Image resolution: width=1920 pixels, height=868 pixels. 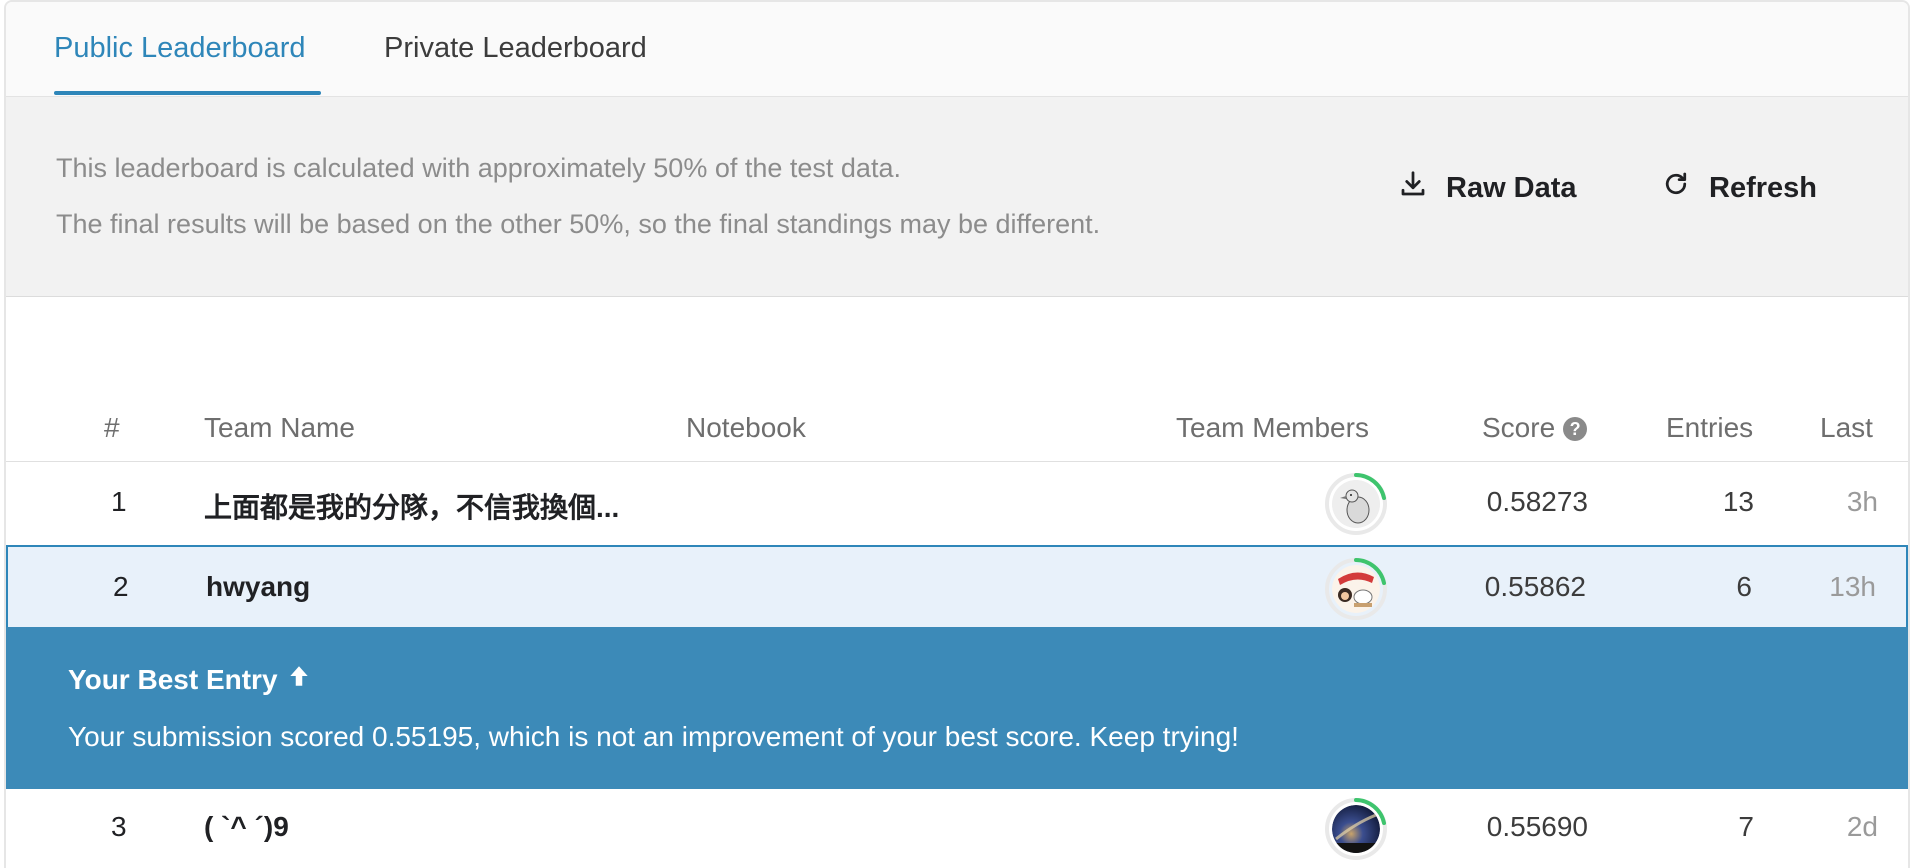 What do you see at coordinates (299, 679) in the screenshot?
I see `arrow-up-icon` at bounding box center [299, 679].